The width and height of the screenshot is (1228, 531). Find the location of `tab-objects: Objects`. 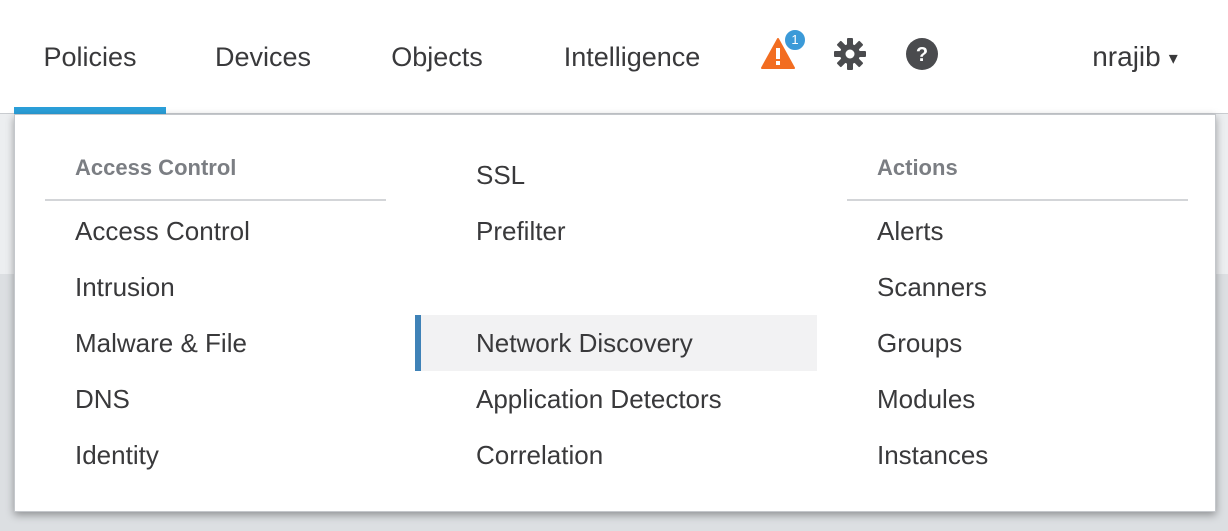

tab-objects: Objects is located at coordinates (437, 57).